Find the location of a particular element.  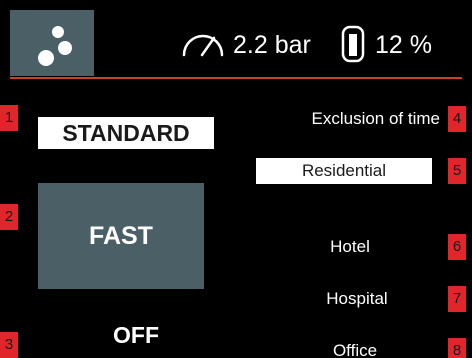

header-divider is located at coordinates (236, 78).